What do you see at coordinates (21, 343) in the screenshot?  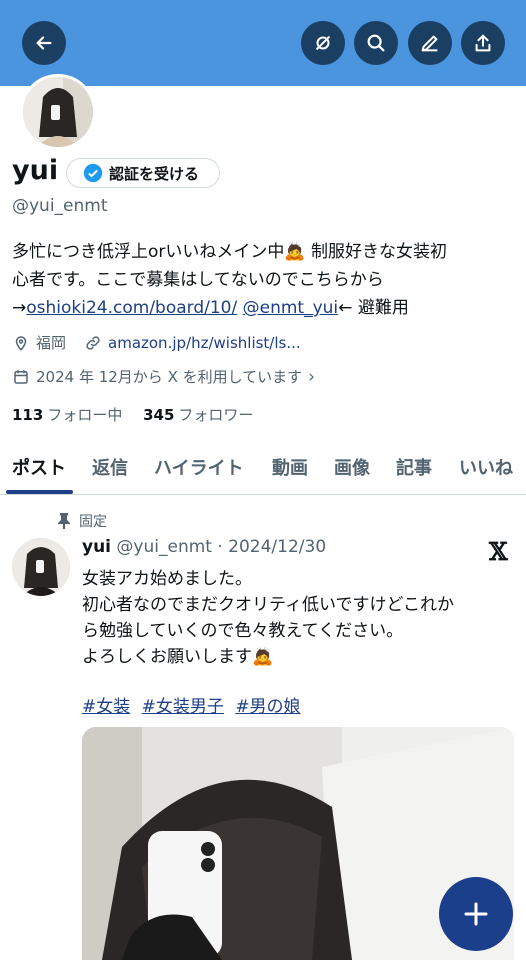 I see `location-pin-icon` at bounding box center [21, 343].